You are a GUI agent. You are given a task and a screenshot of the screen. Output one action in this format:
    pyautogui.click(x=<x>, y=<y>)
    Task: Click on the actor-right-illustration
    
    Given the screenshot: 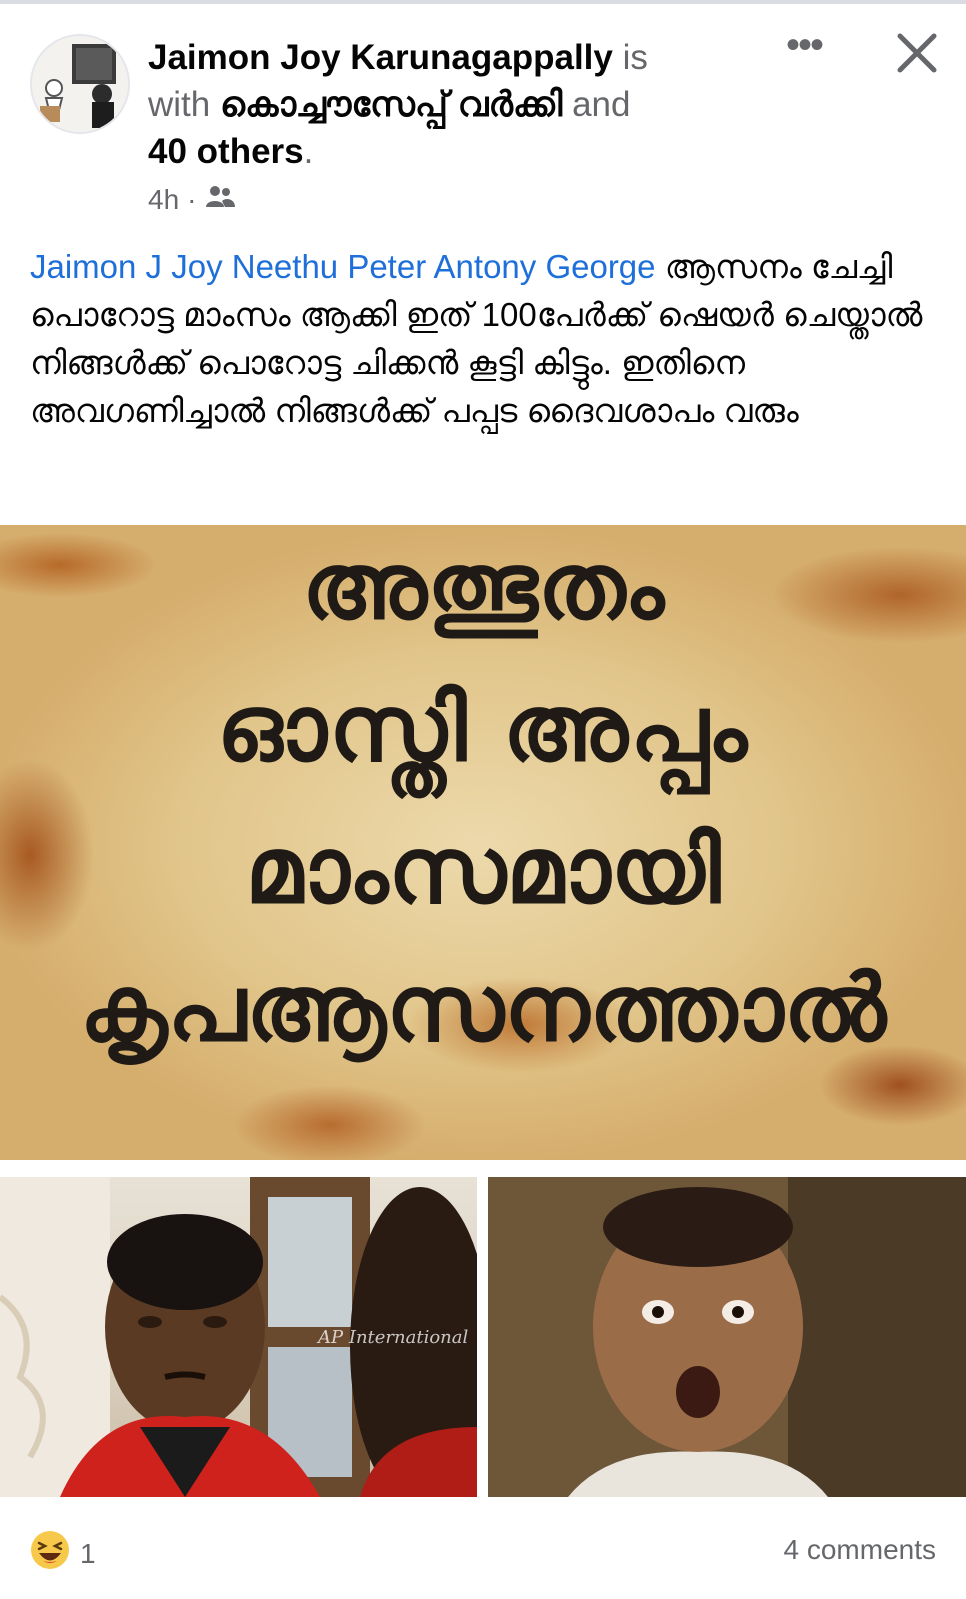 What is the action you would take?
    pyautogui.click(x=727, y=1337)
    